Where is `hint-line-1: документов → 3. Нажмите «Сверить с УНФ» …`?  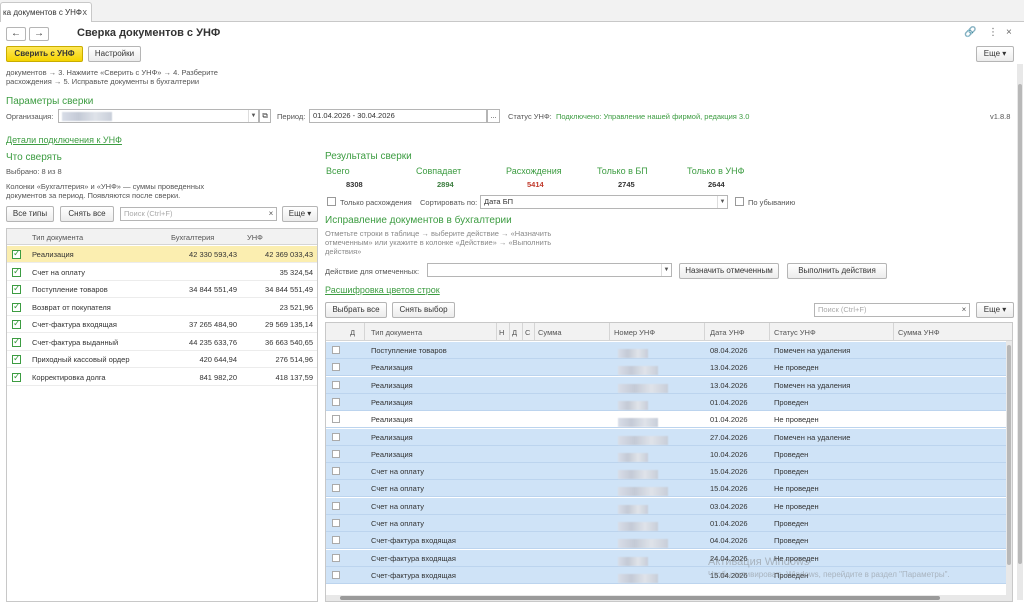 hint-line-1: документов → 3. Нажмите «Сверить с УНФ» … is located at coordinates (112, 72).